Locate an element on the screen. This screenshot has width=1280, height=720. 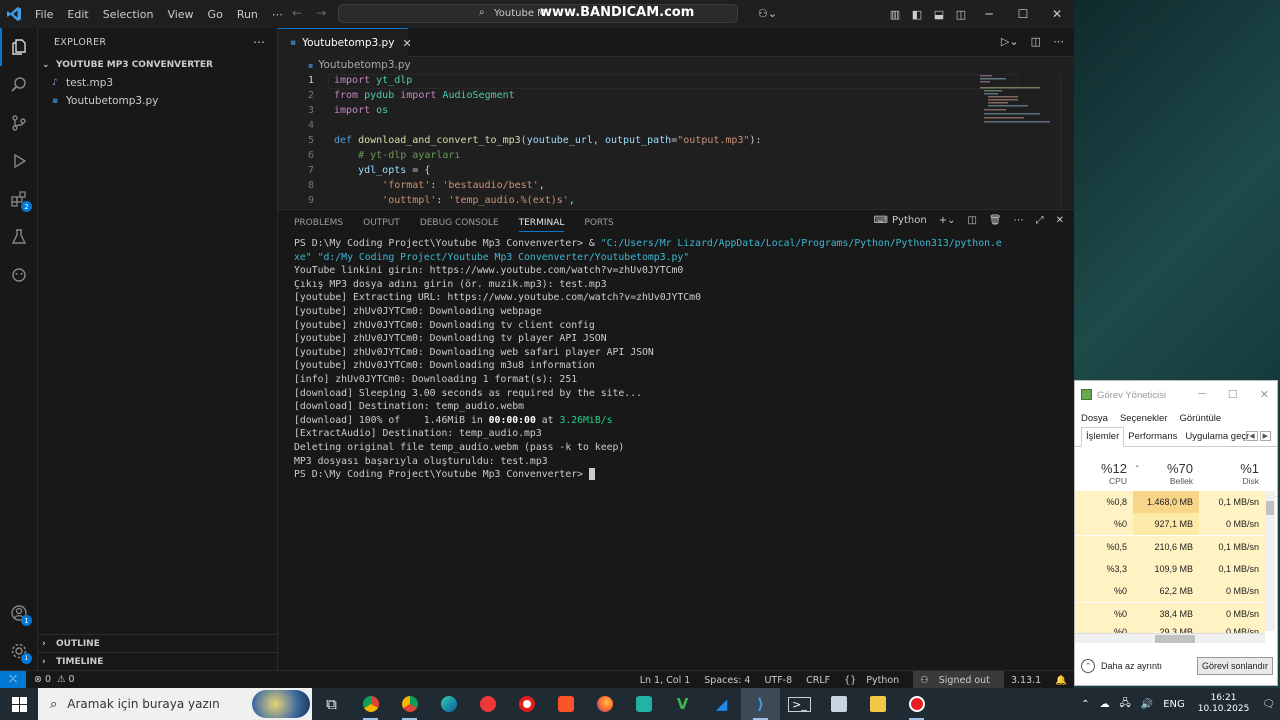
end-of-line: CRLF is located at coordinates (818, 680).